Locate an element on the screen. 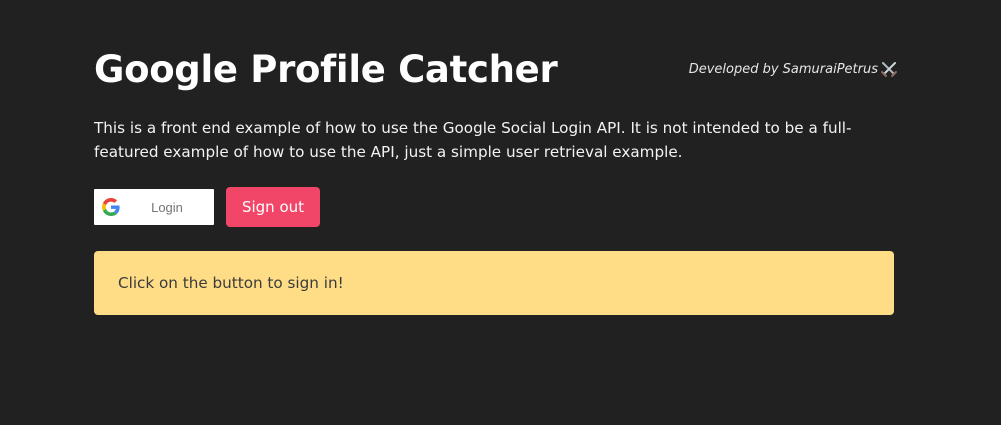  button-row: Login Sign out is located at coordinates (207, 207).